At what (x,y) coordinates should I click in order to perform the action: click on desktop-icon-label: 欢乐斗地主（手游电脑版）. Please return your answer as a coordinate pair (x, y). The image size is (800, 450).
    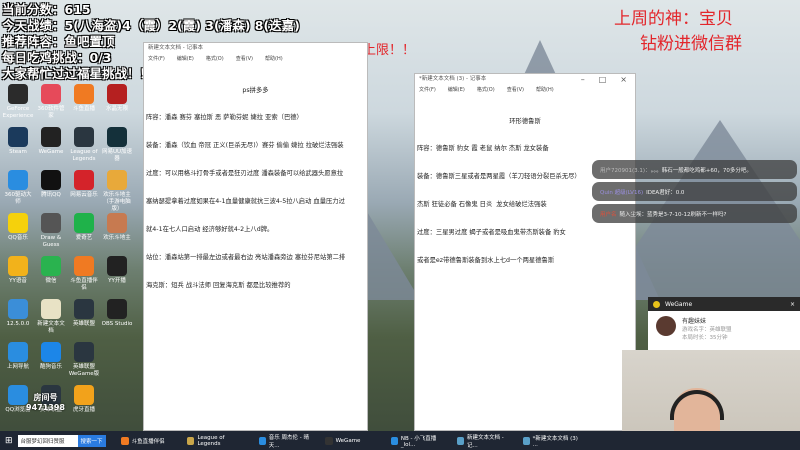
    Looking at the image, I should click on (117, 202).